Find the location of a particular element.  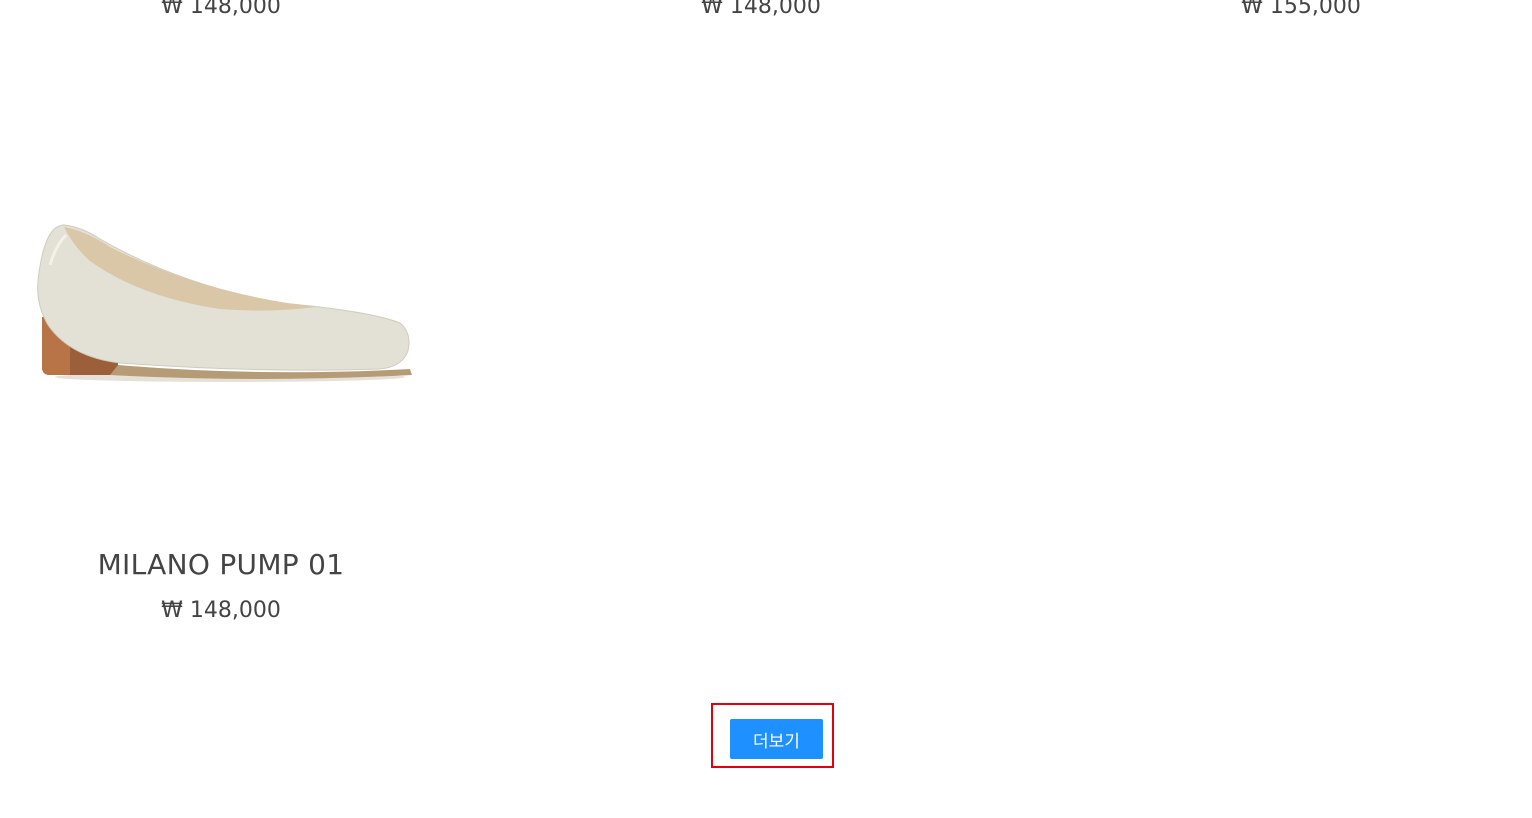

load-more-button: 더보기 is located at coordinates (776, 739).